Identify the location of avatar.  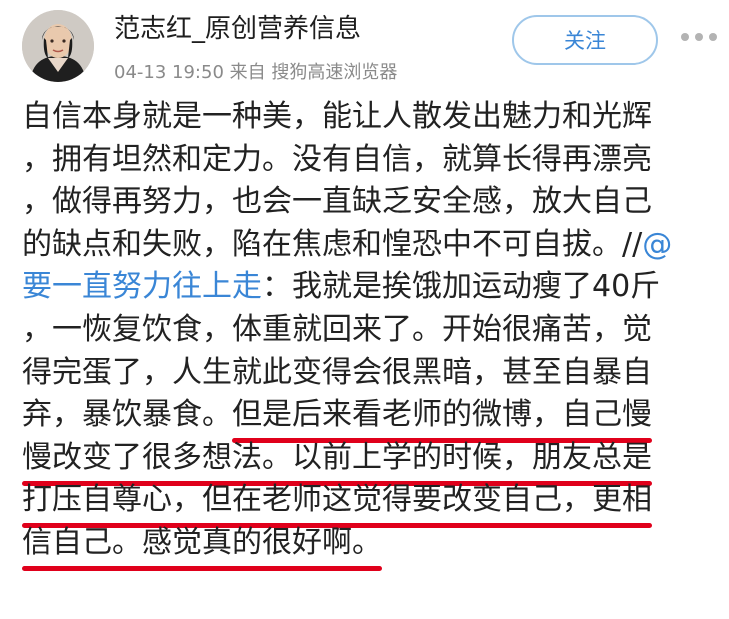
(58, 46).